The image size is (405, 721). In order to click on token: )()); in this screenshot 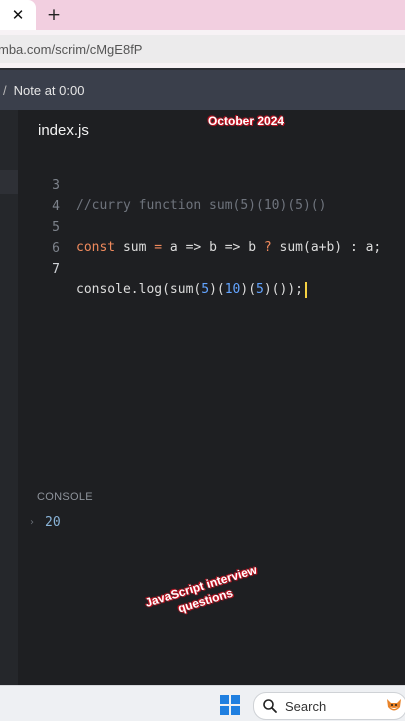, I will do `click(283, 289)`.